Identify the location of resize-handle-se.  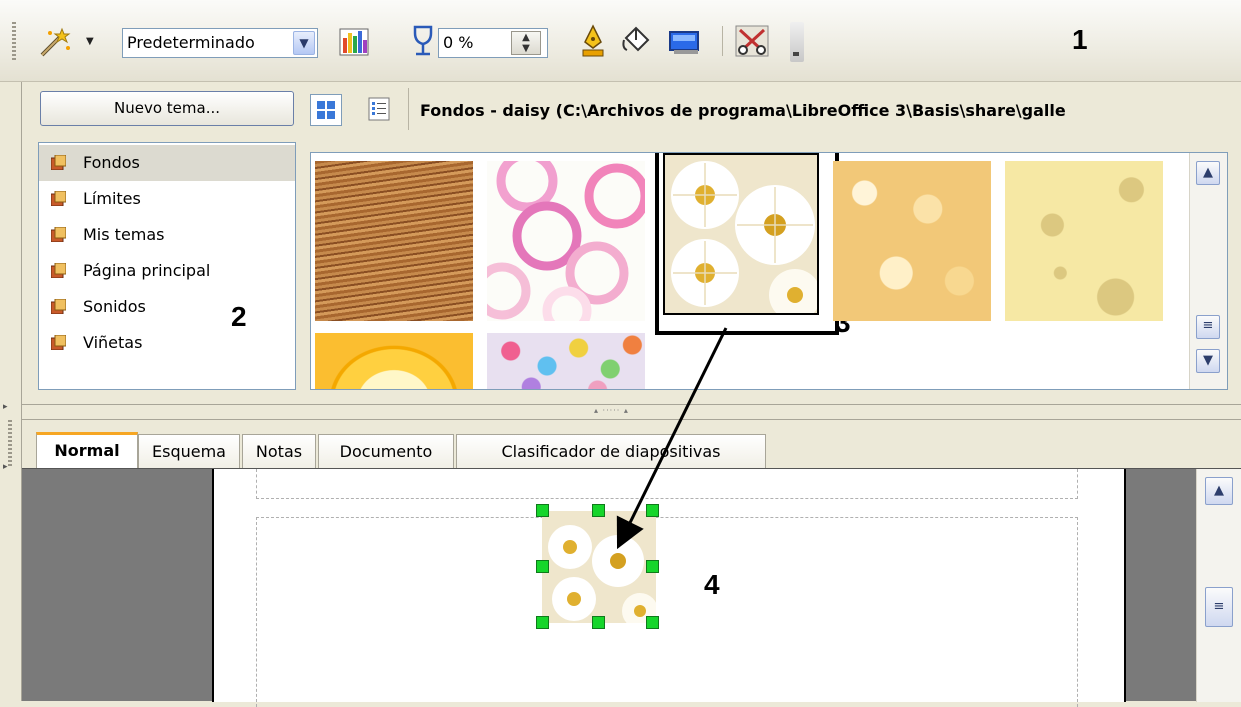
(652, 622).